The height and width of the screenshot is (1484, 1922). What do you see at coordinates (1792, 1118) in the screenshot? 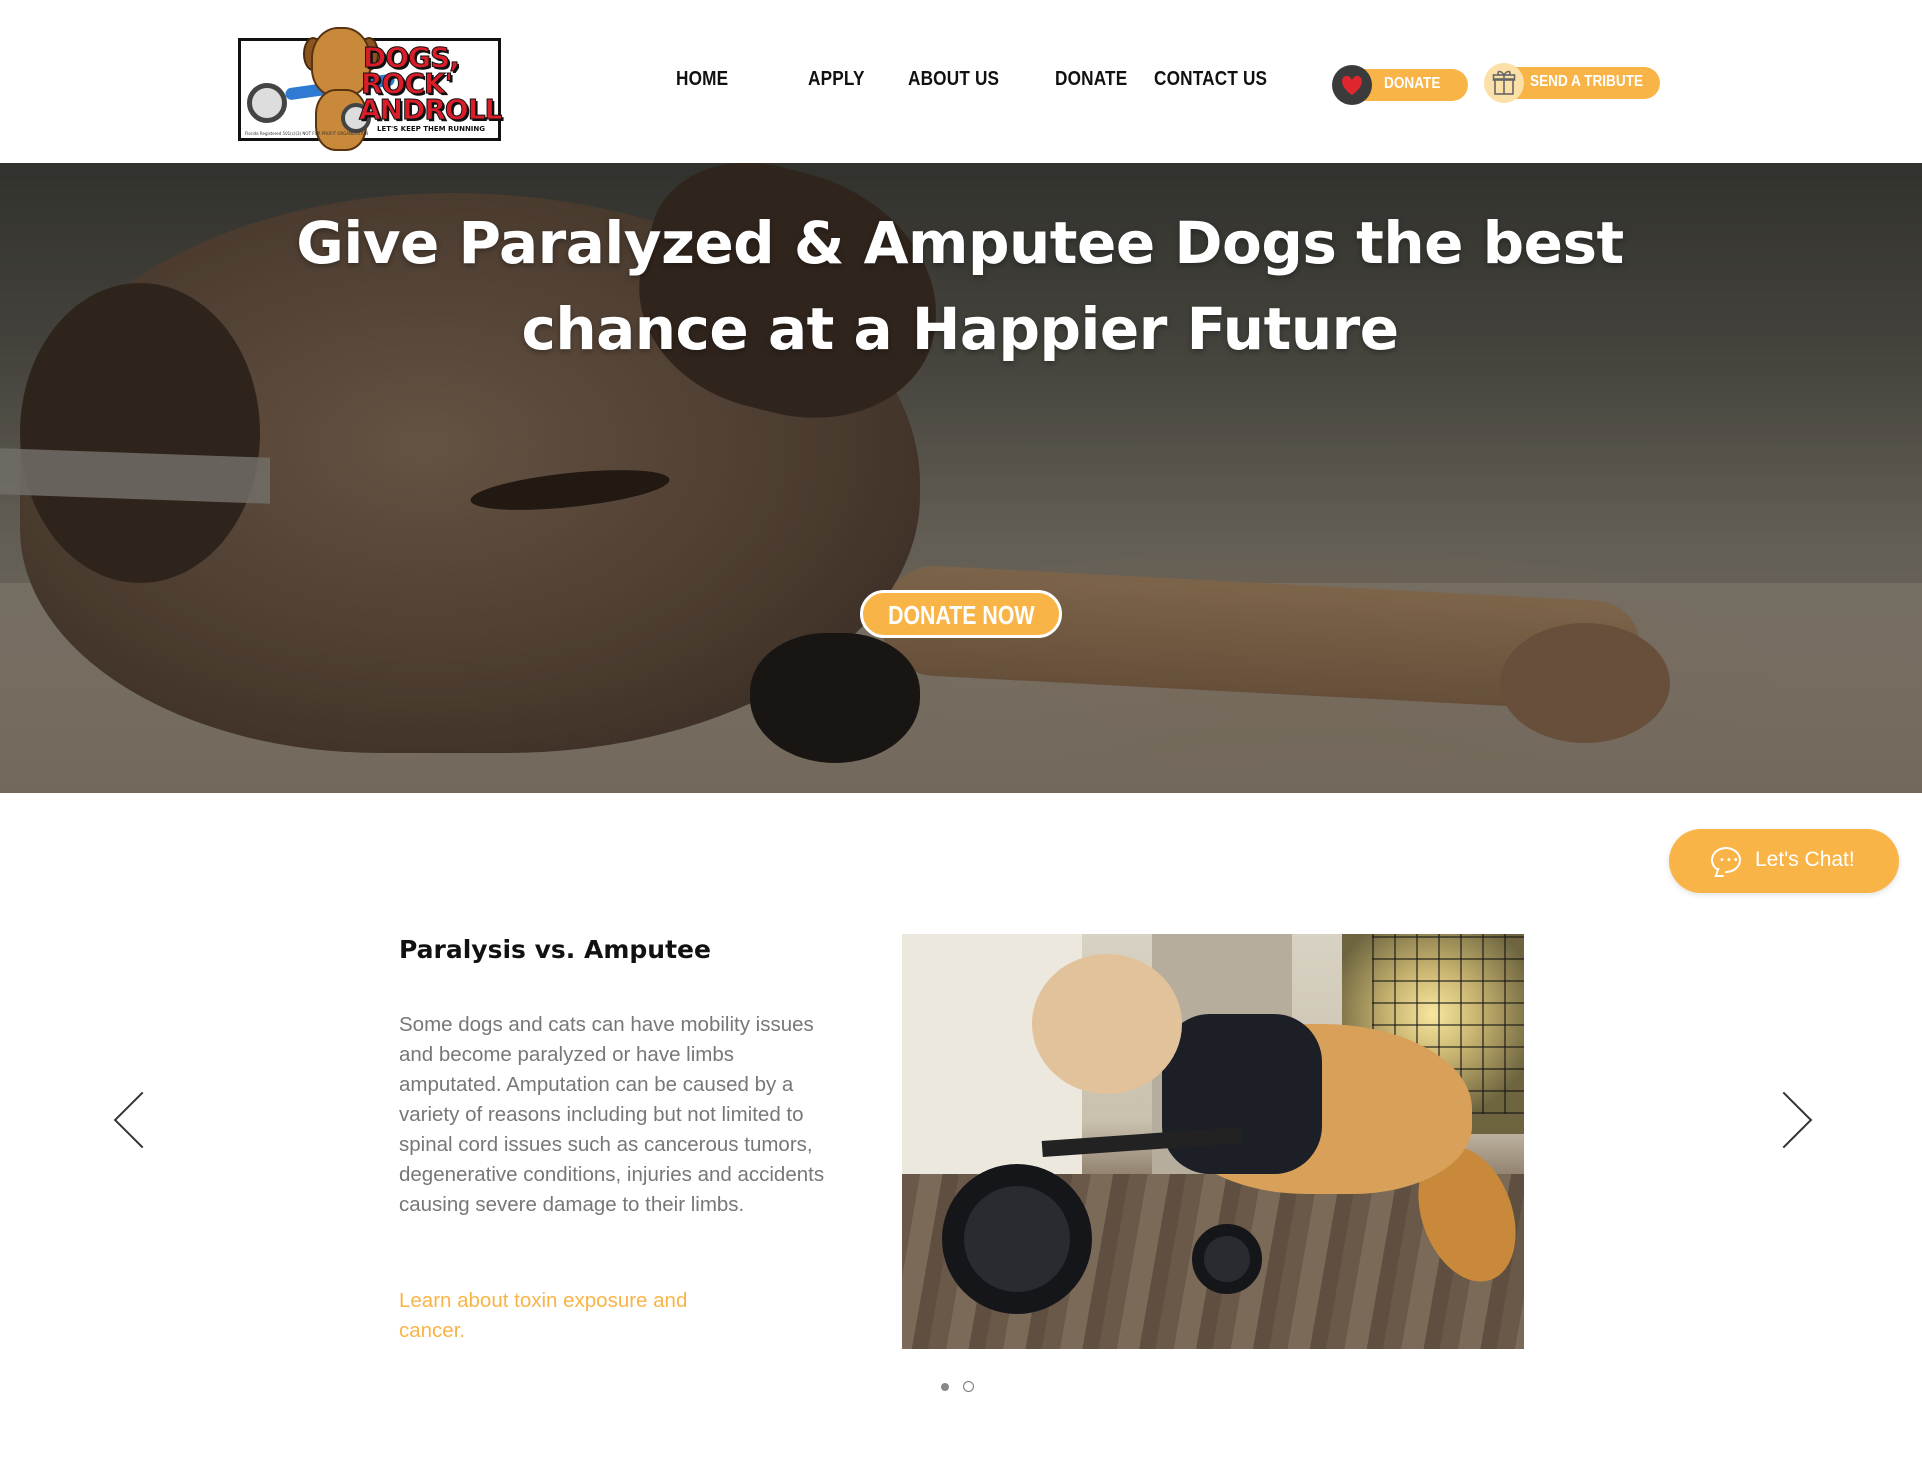
I see `chevron-right-icon` at bounding box center [1792, 1118].